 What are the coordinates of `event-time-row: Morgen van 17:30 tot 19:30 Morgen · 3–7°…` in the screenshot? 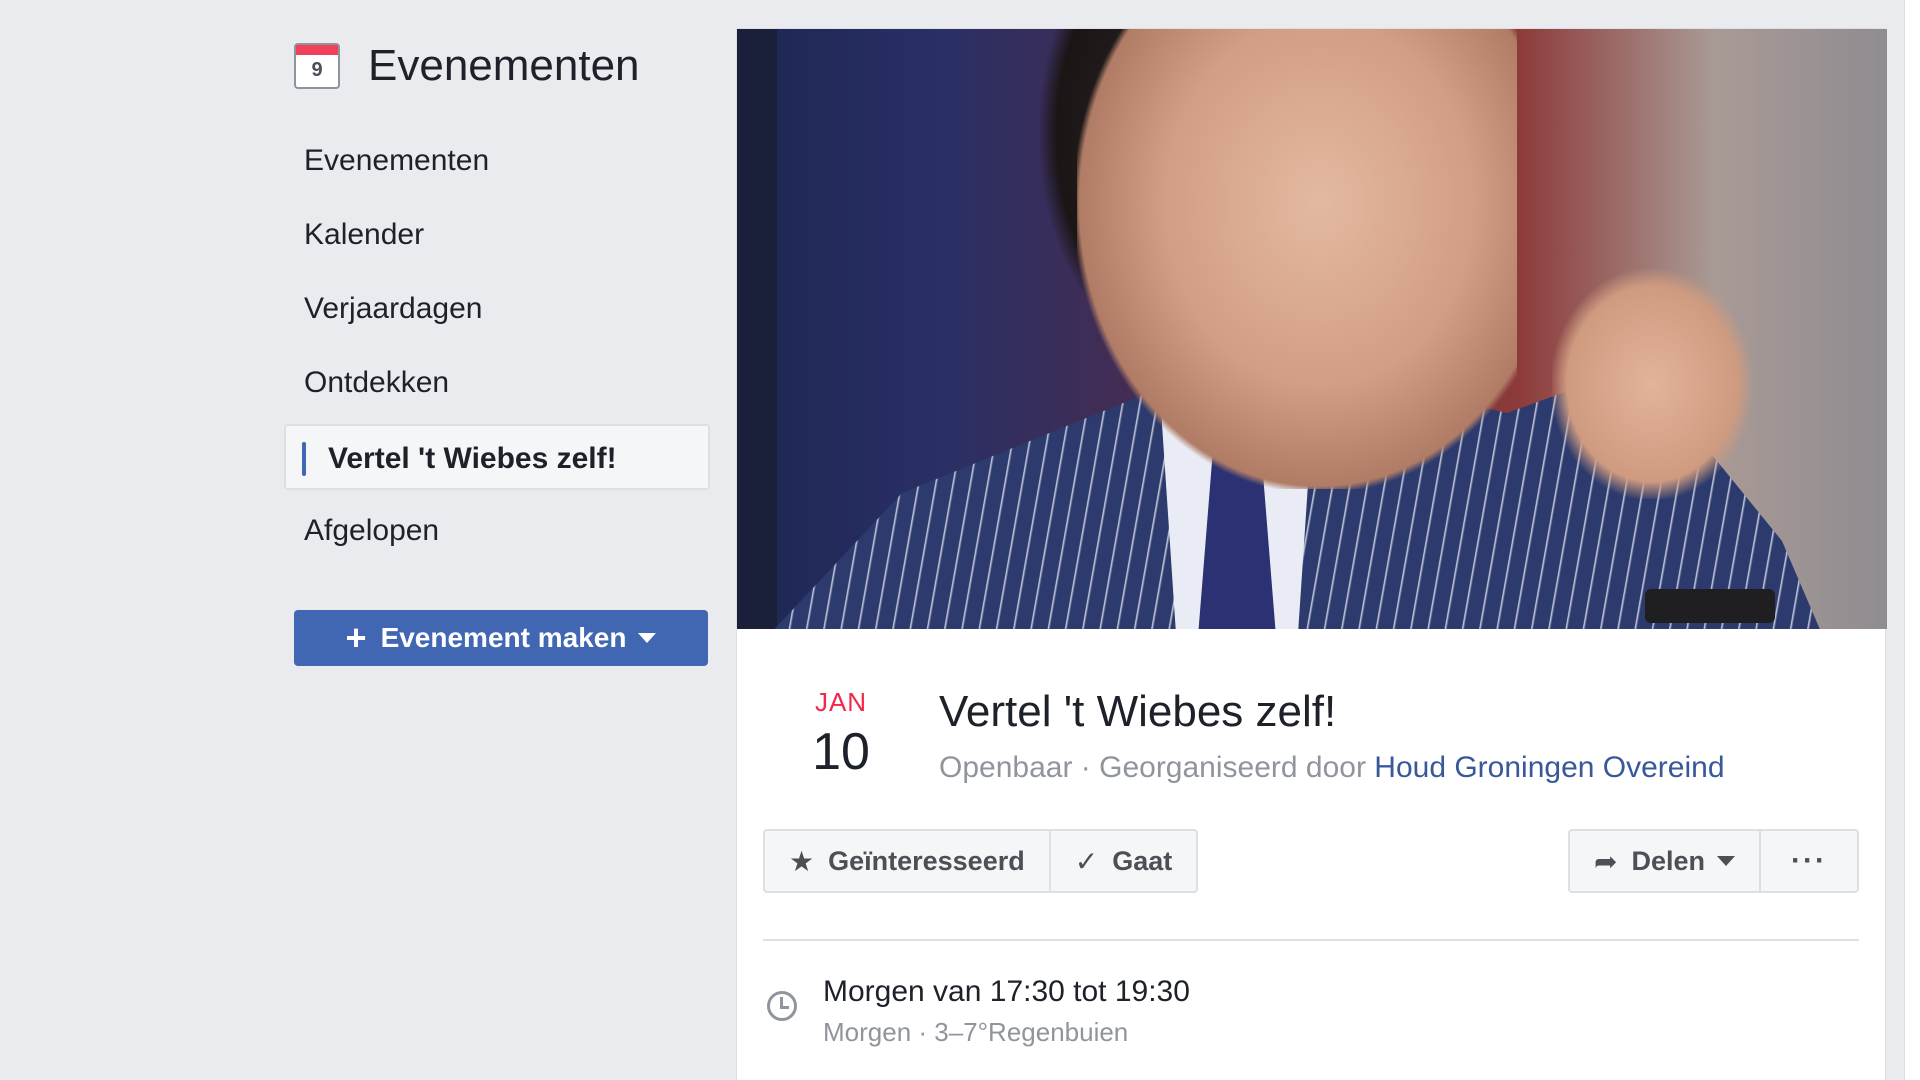 It's located at (1311, 1001).